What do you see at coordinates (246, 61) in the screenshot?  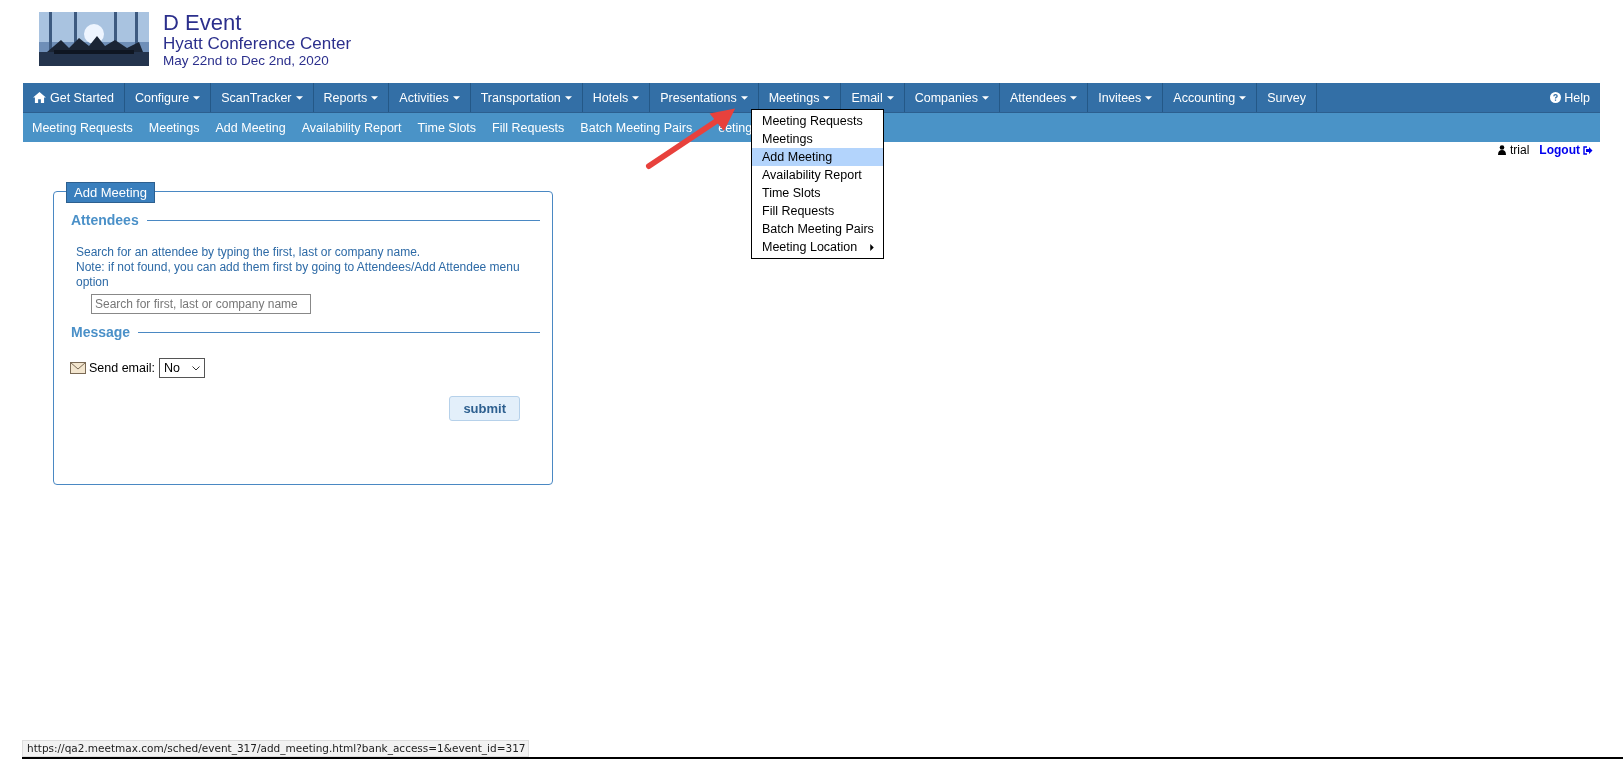 I see `event-dates: May 22nd to Dec 2nd, 2020` at bounding box center [246, 61].